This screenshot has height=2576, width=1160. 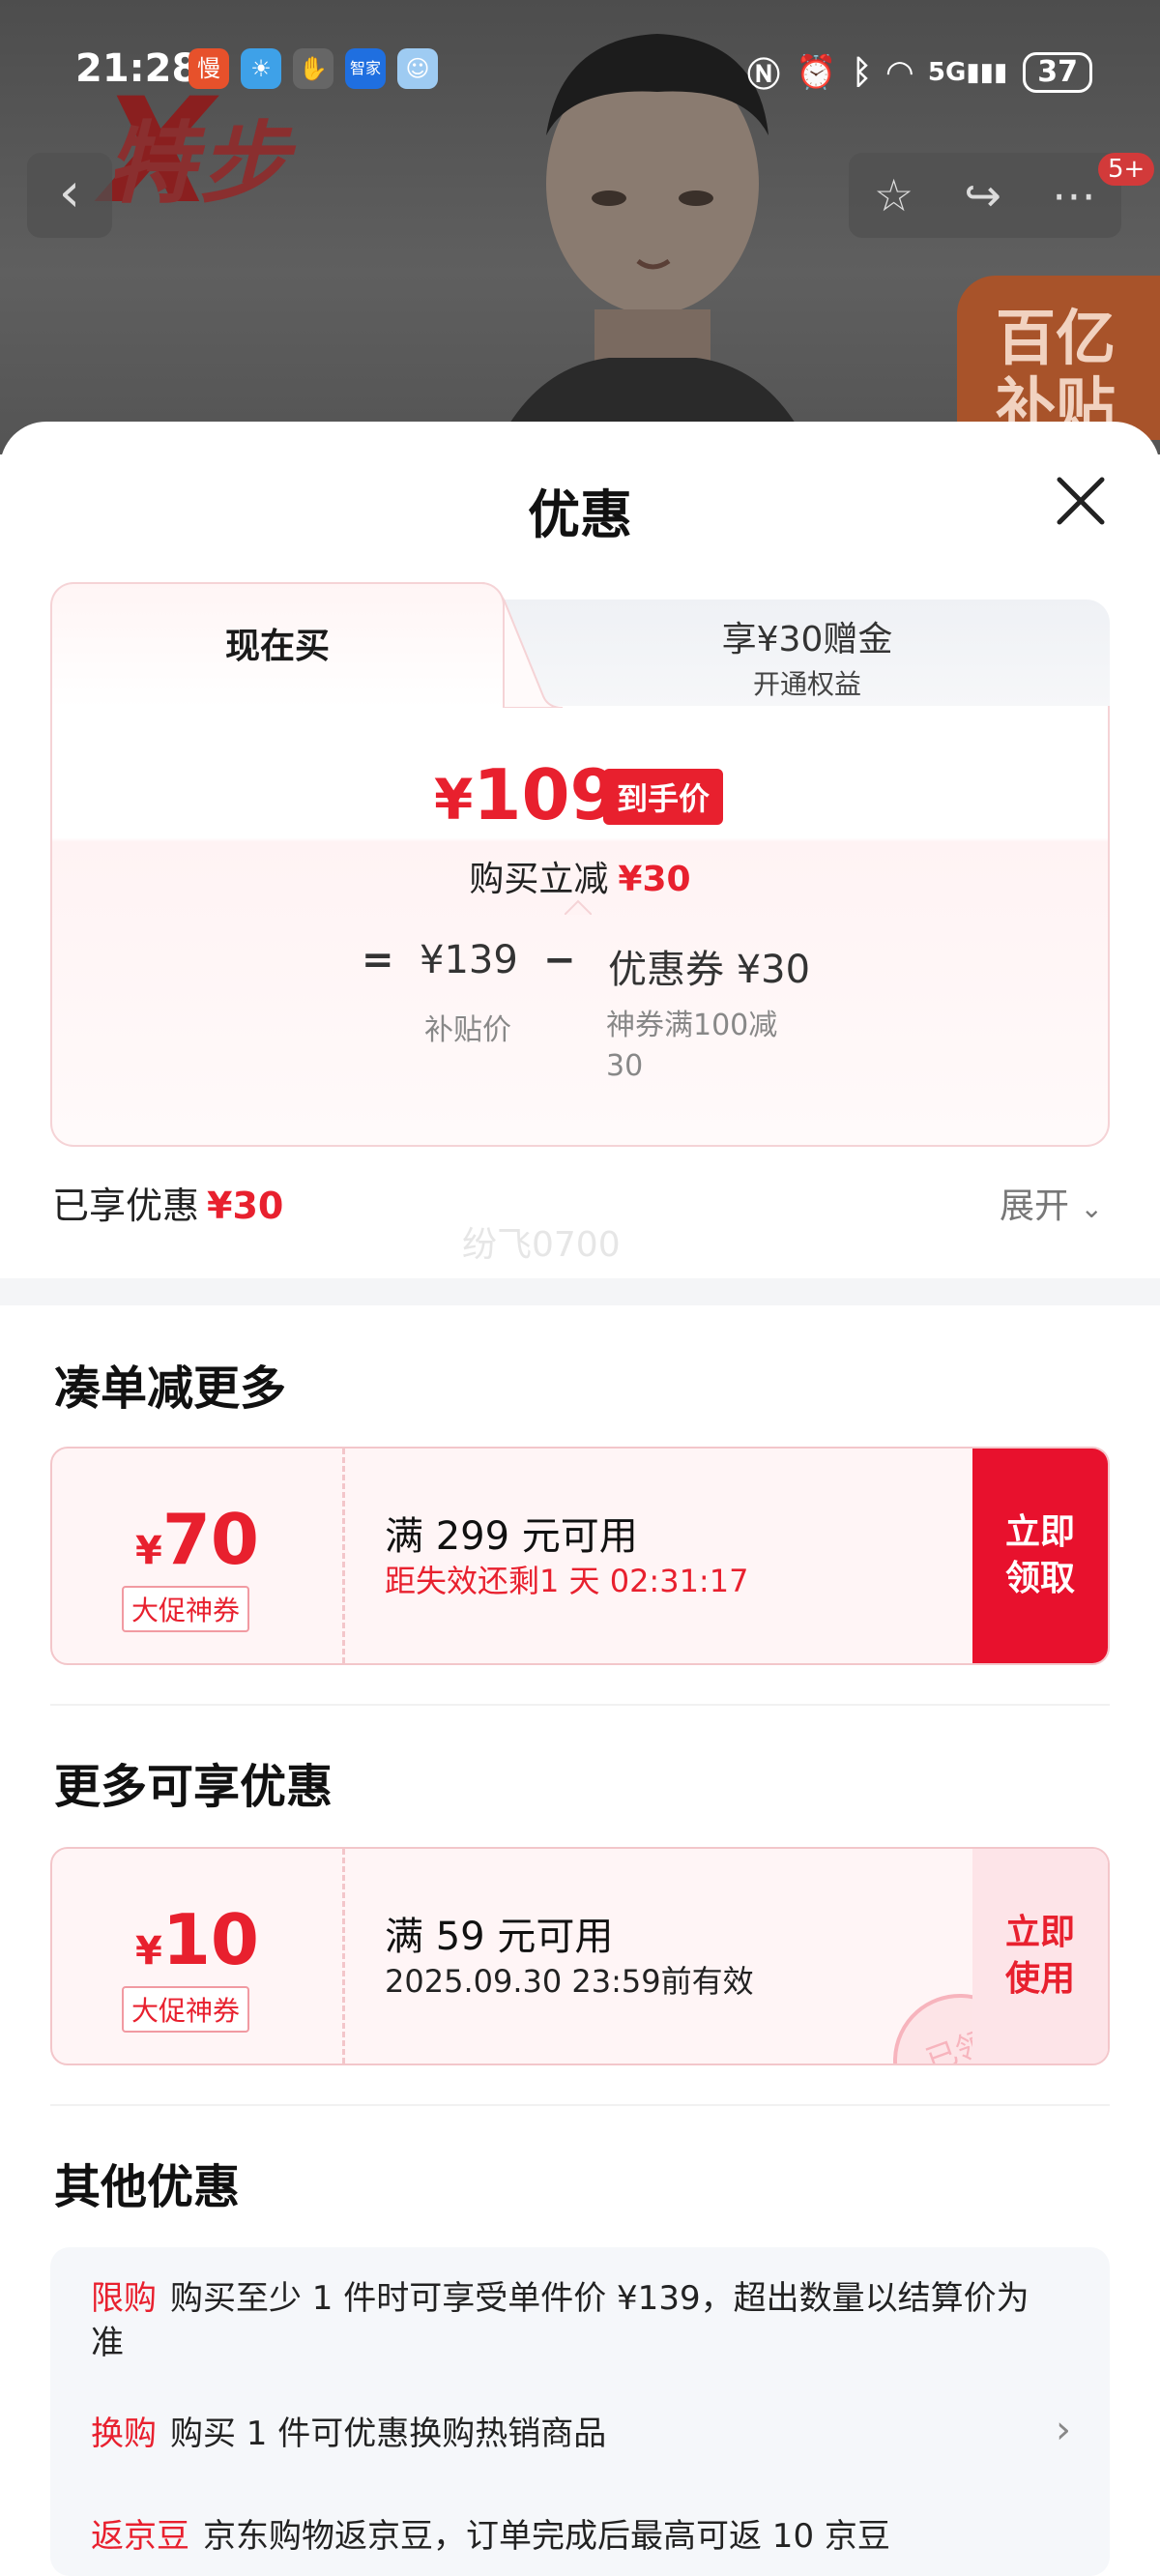 What do you see at coordinates (1091, 1208) in the screenshot?
I see `chevron-down-icon: ⌄` at bounding box center [1091, 1208].